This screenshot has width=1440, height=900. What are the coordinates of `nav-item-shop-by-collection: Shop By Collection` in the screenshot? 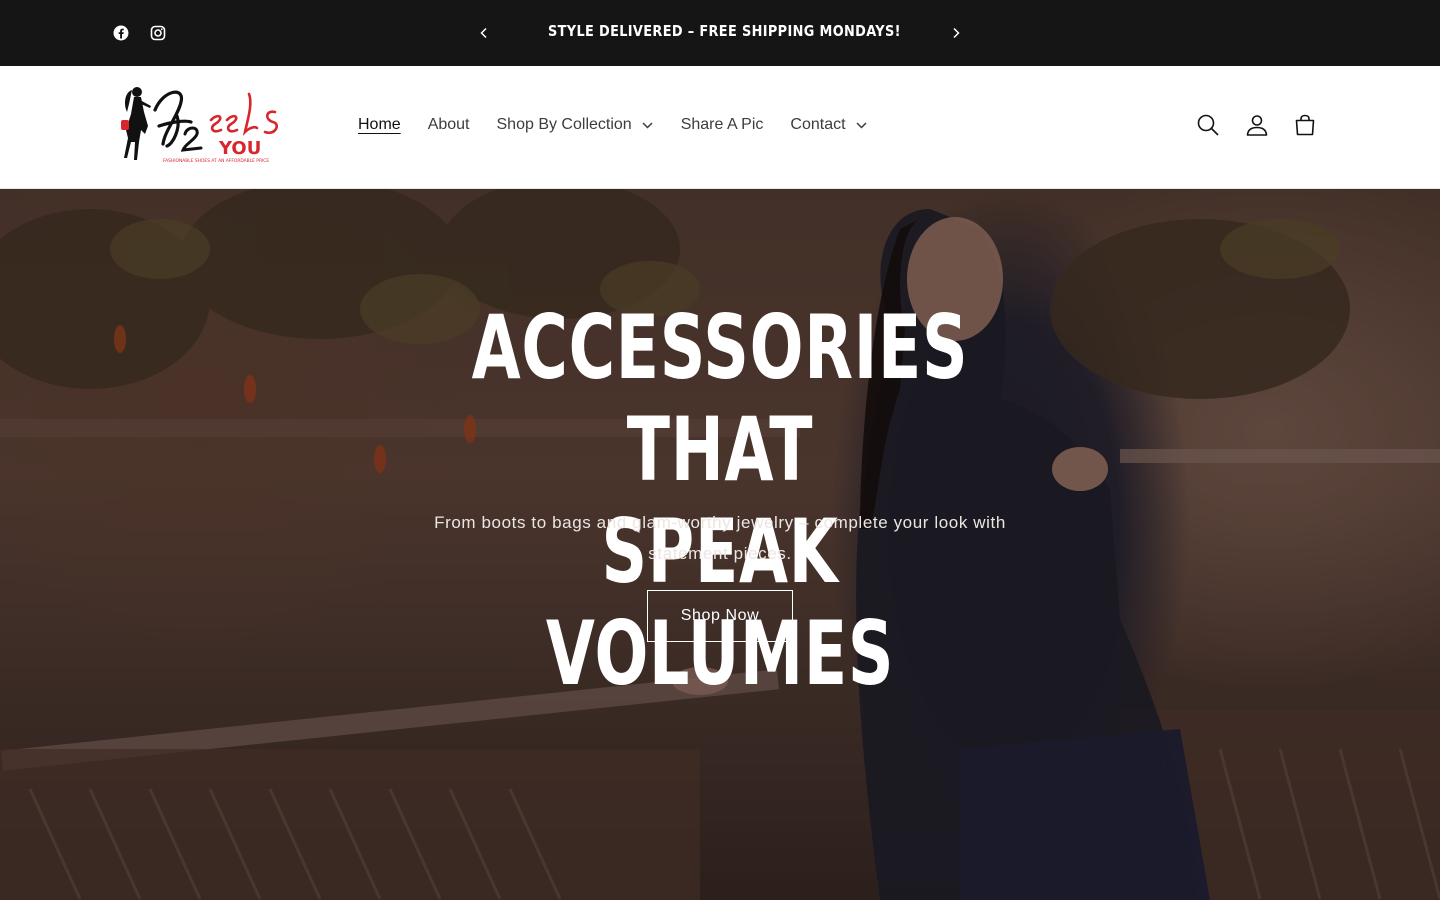 It's located at (575, 125).